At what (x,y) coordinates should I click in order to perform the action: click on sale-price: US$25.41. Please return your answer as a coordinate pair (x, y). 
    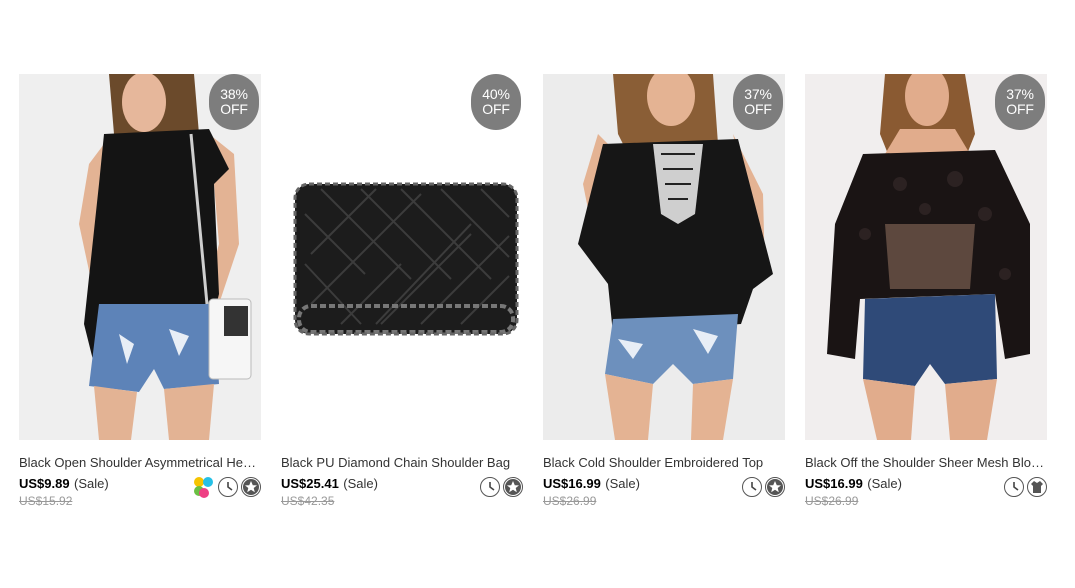
    Looking at the image, I should click on (310, 483).